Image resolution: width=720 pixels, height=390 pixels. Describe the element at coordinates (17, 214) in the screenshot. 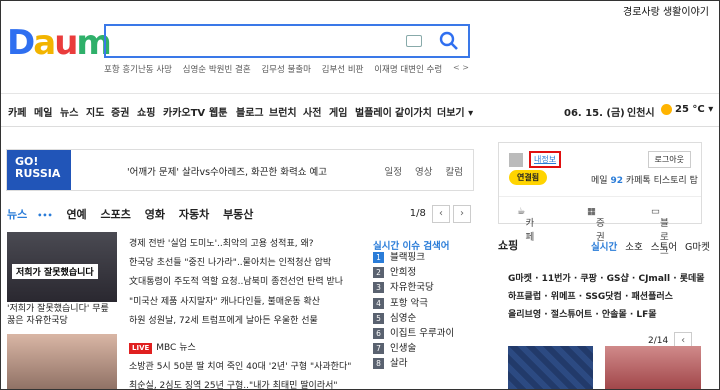

I see `tab-news: 뉴스` at that location.